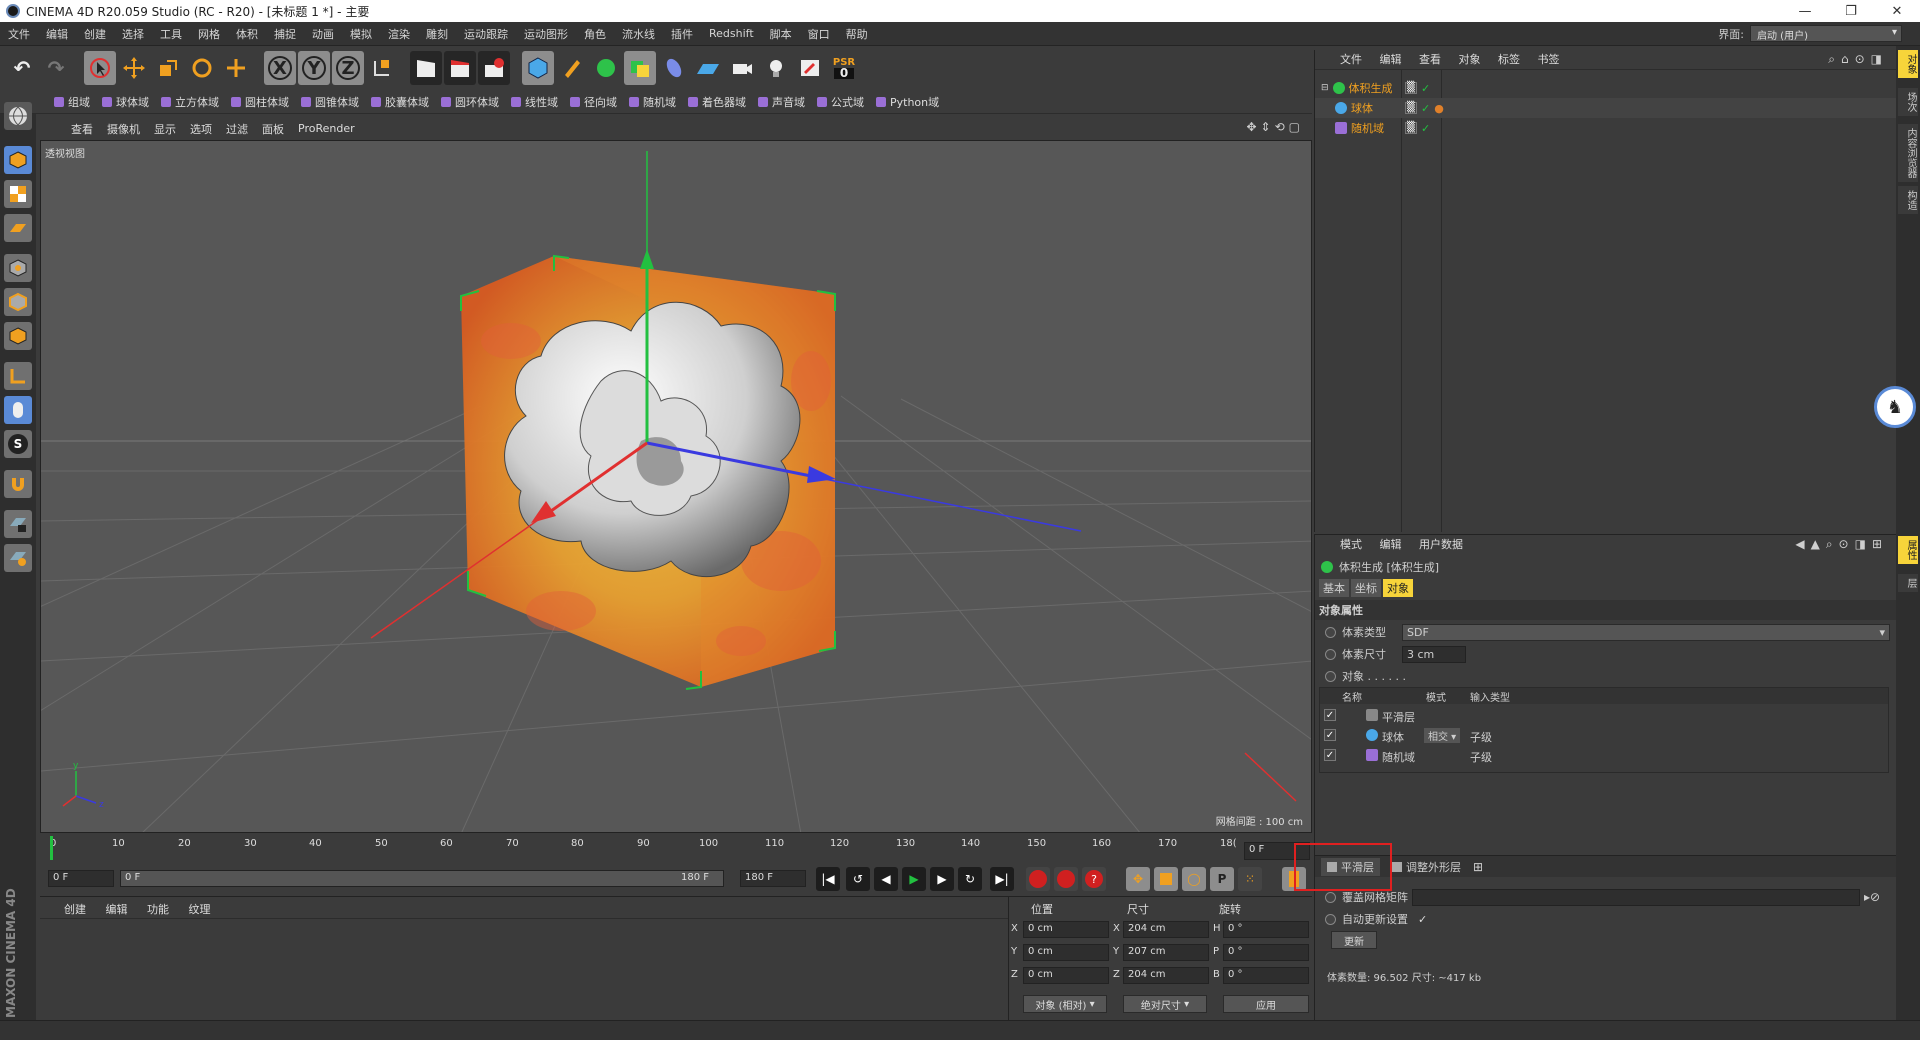 This screenshot has height=1040, width=1920. Describe the element at coordinates (731, 33) in the screenshot. I see `menu-redshift: Redshift` at that location.